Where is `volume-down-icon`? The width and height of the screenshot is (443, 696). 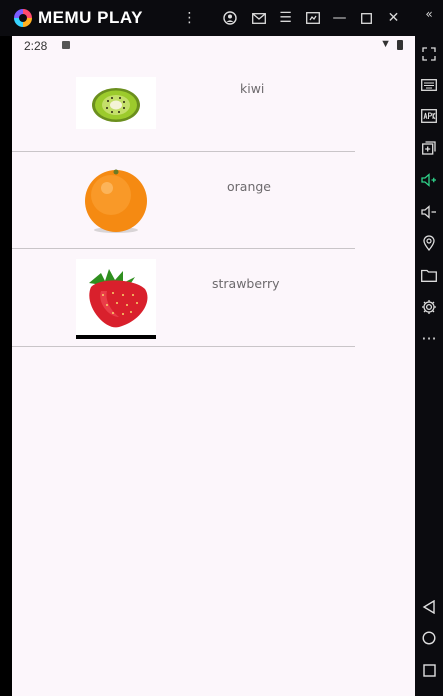 volume-down-icon is located at coordinates (429, 212).